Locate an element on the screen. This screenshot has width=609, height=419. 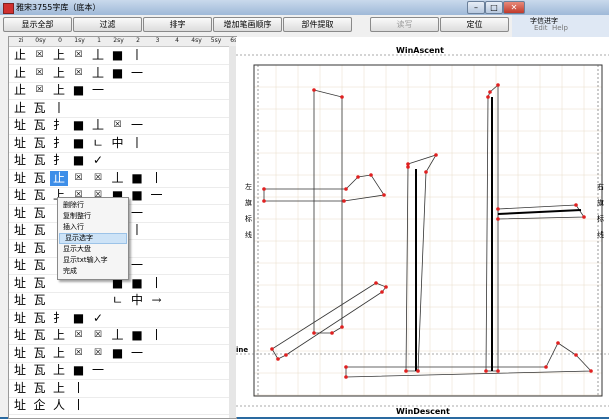
context-menu-item: 显示大盘 is located at coordinates (93, 249).